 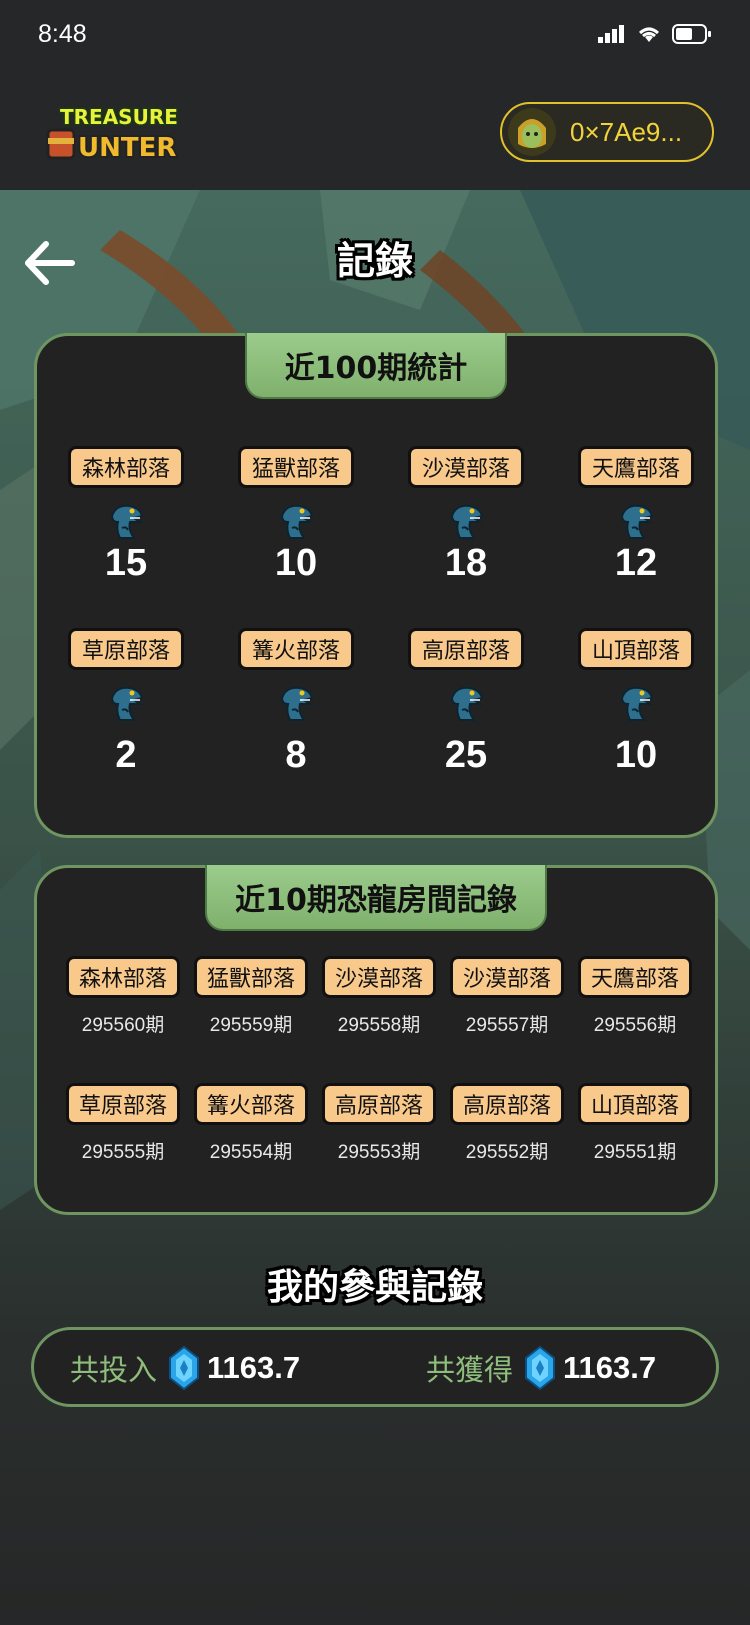 I want to click on history-item: 山頂部落 295551期, so click(x=635, y=1123).